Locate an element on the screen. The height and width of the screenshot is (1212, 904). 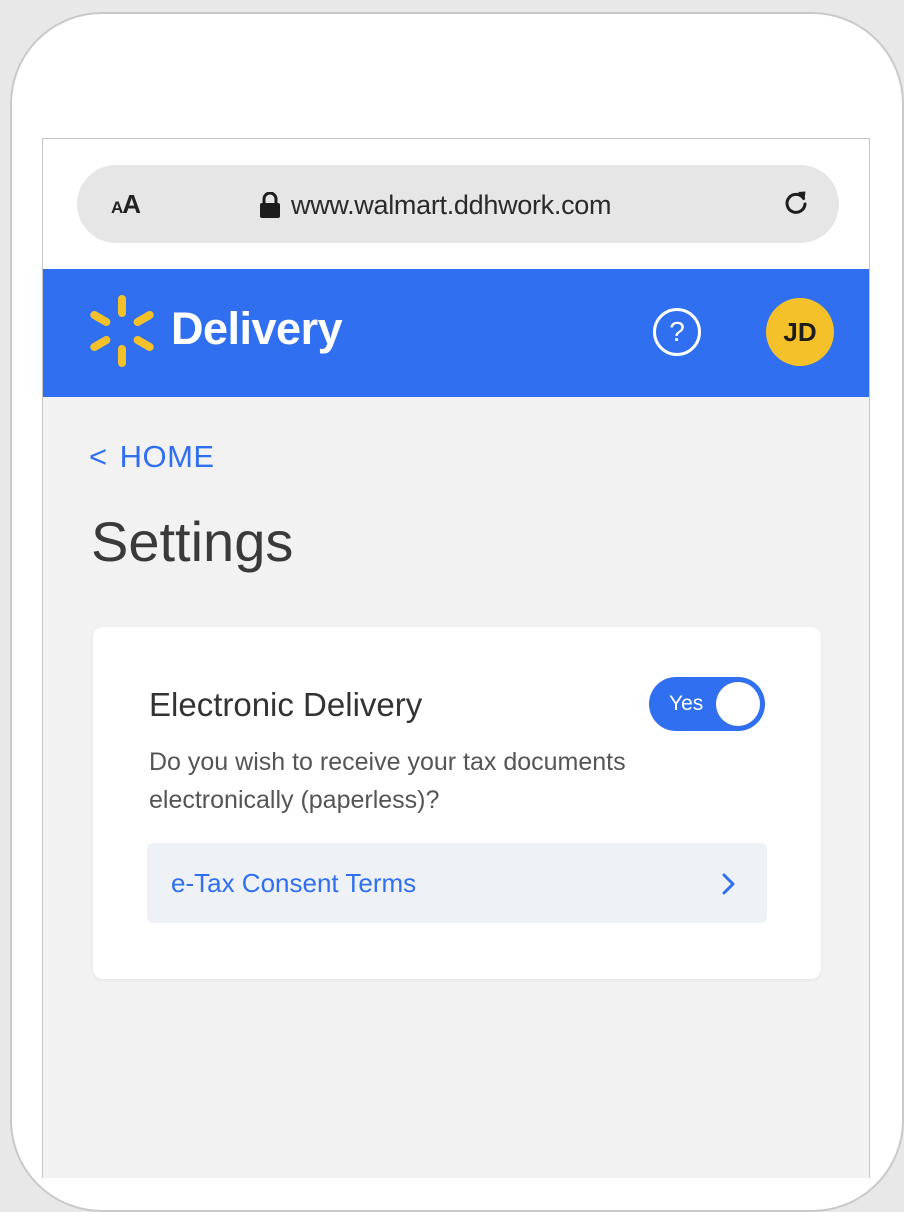
text-size-small-glyph: A is located at coordinates (117, 207).